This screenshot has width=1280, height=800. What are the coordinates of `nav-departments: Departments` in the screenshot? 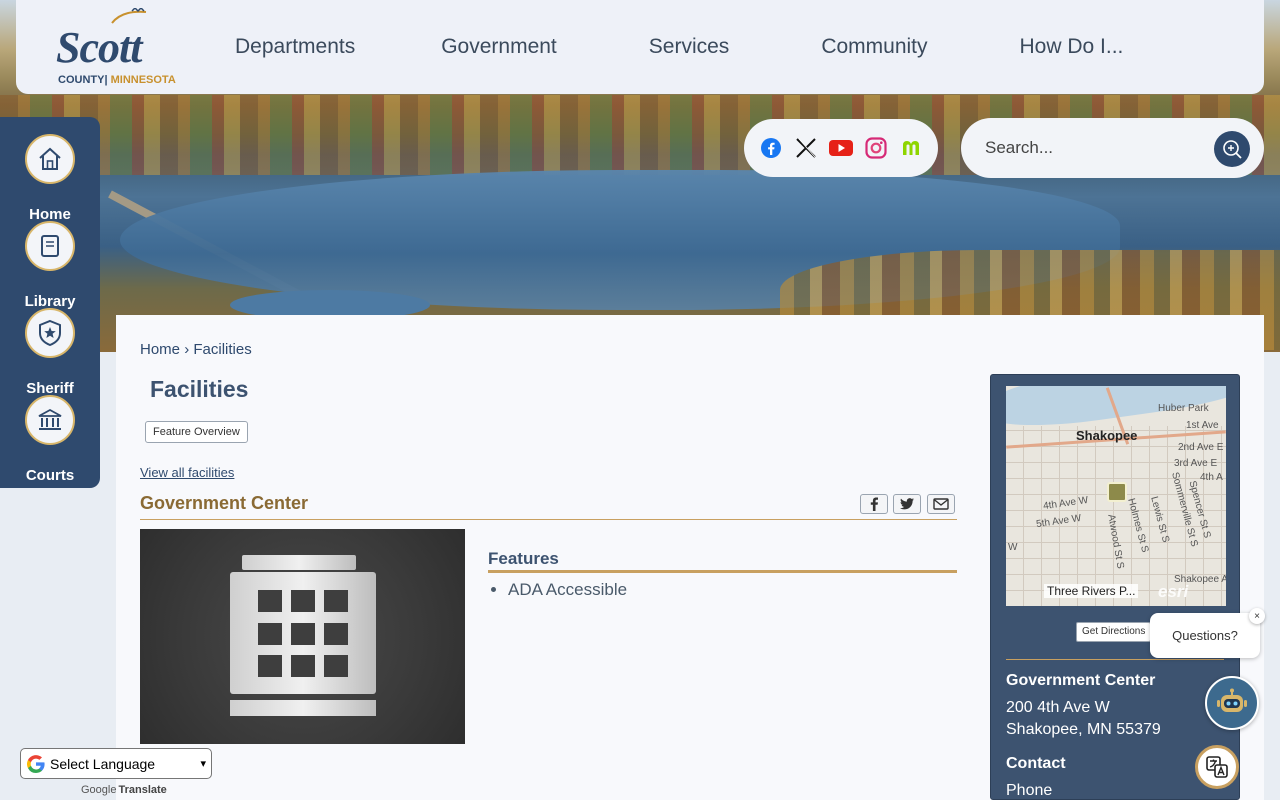 It's located at (295, 47).